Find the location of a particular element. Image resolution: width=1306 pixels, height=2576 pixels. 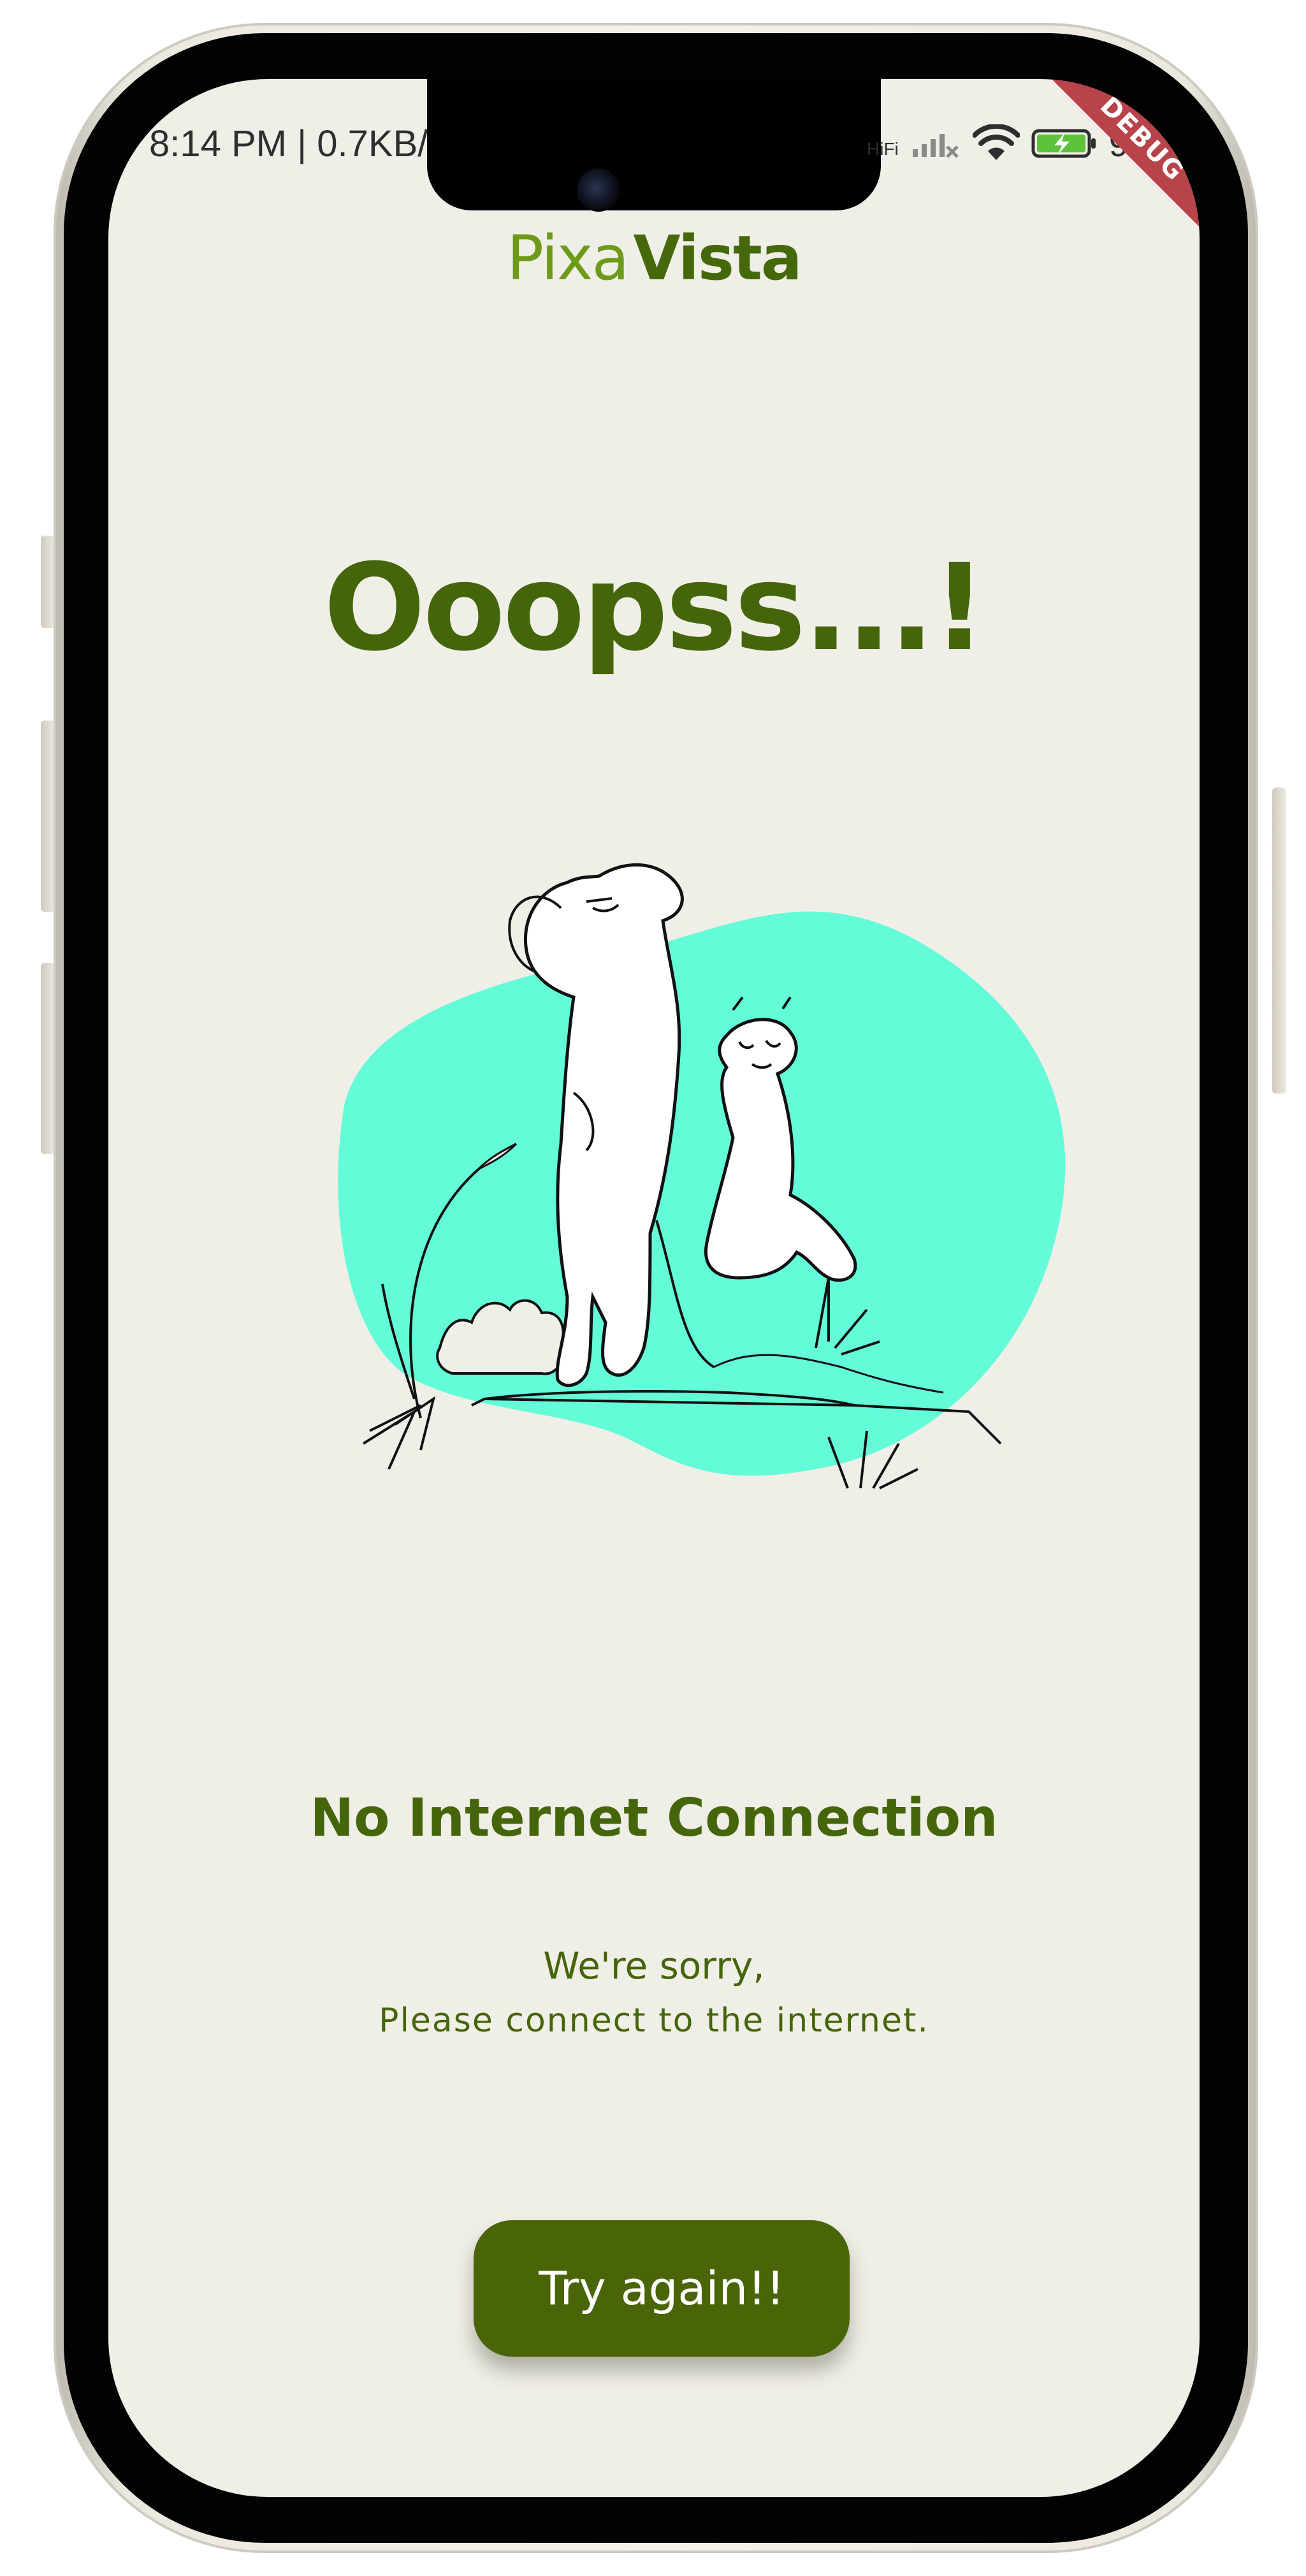

try-again-button: Try again!! is located at coordinates (662, 2288).